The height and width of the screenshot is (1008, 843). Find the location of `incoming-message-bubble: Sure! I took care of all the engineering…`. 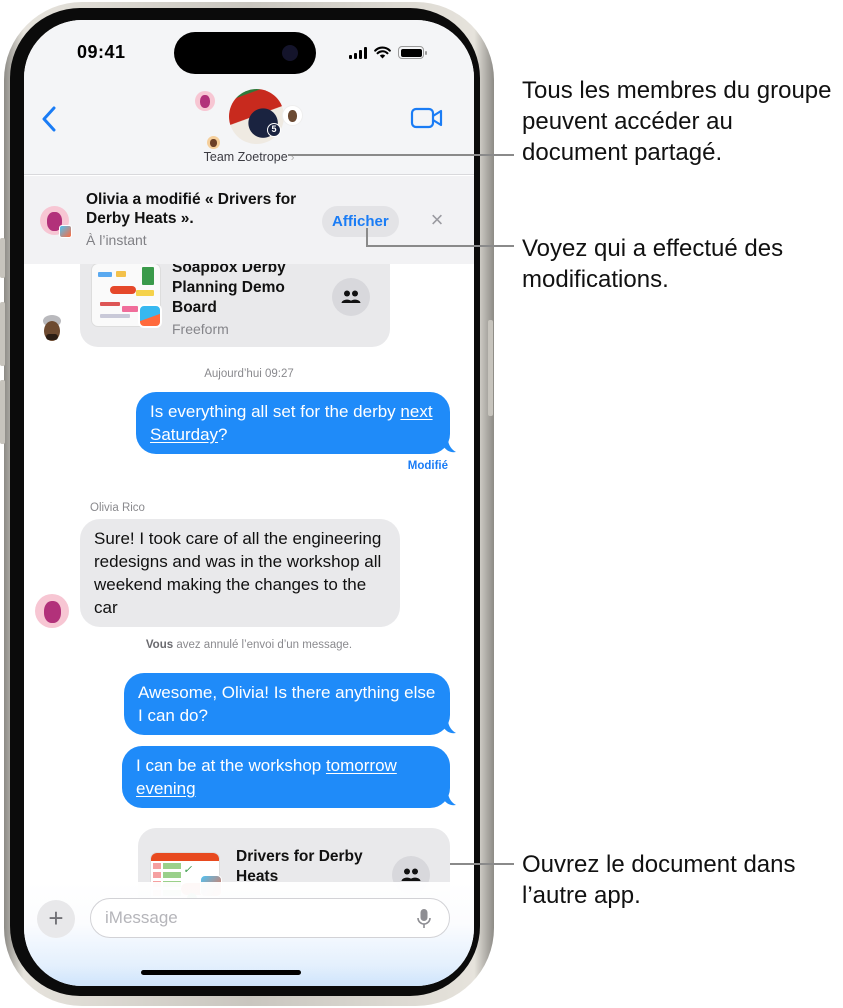

incoming-message-bubble: Sure! I took care of all the engineering… is located at coordinates (240, 573).